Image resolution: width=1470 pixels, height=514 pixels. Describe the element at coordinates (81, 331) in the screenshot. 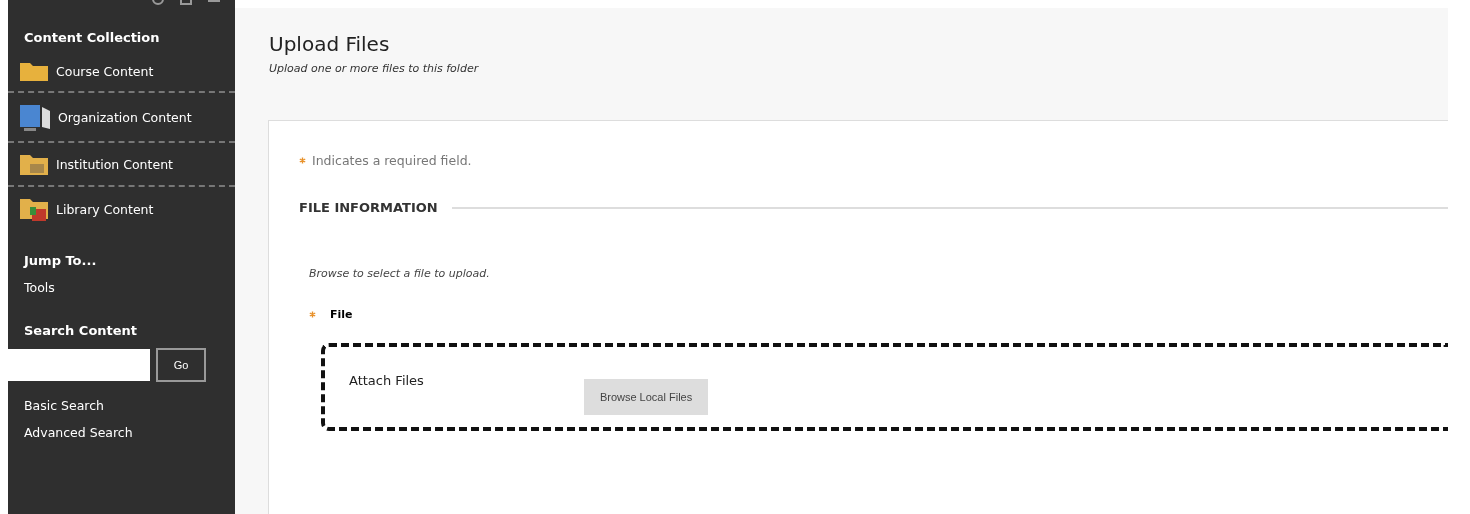

I see `section-title: Search Content` at that location.